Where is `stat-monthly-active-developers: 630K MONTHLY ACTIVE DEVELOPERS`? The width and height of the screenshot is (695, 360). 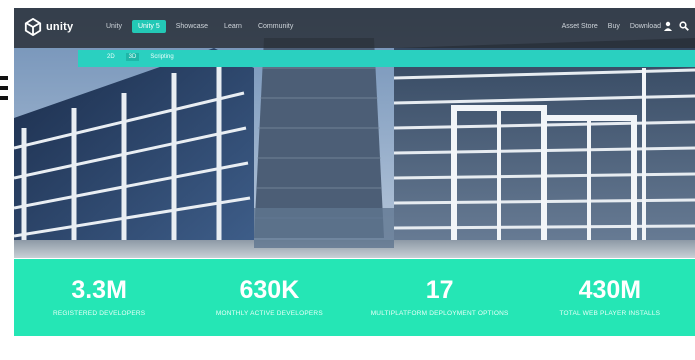
stat-monthly-active-developers: 630K MONTHLY ACTIVE DEVELOPERS is located at coordinates (269, 297).